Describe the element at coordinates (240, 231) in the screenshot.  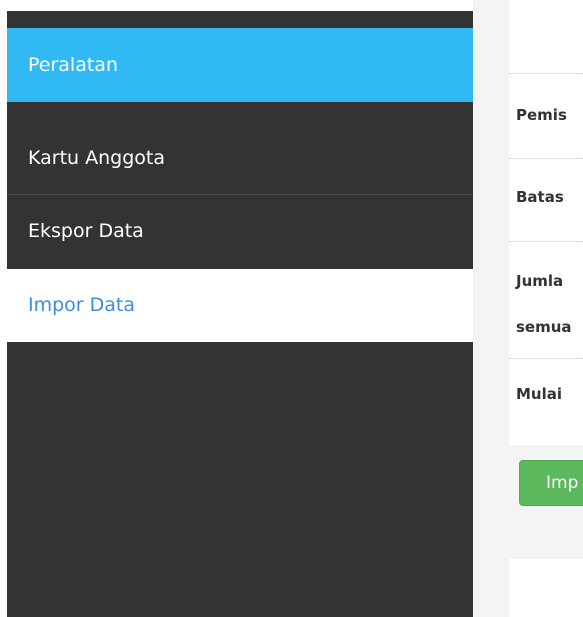
I see `sidebar-item-ekspor-data: Ekspor Data` at that location.